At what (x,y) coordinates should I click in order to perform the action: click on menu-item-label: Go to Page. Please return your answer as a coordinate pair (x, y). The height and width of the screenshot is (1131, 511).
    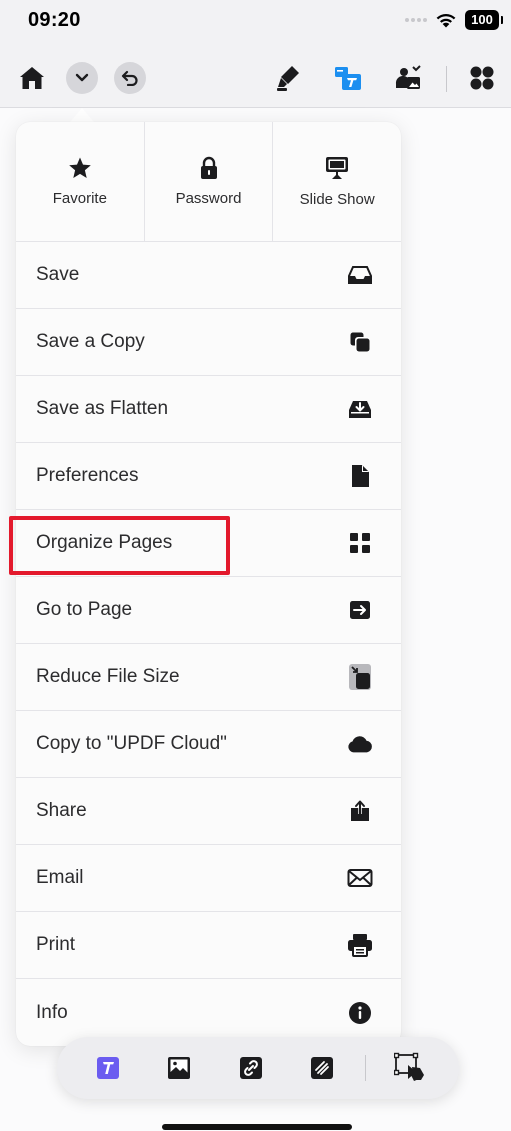
    Looking at the image, I should click on (84, 609).